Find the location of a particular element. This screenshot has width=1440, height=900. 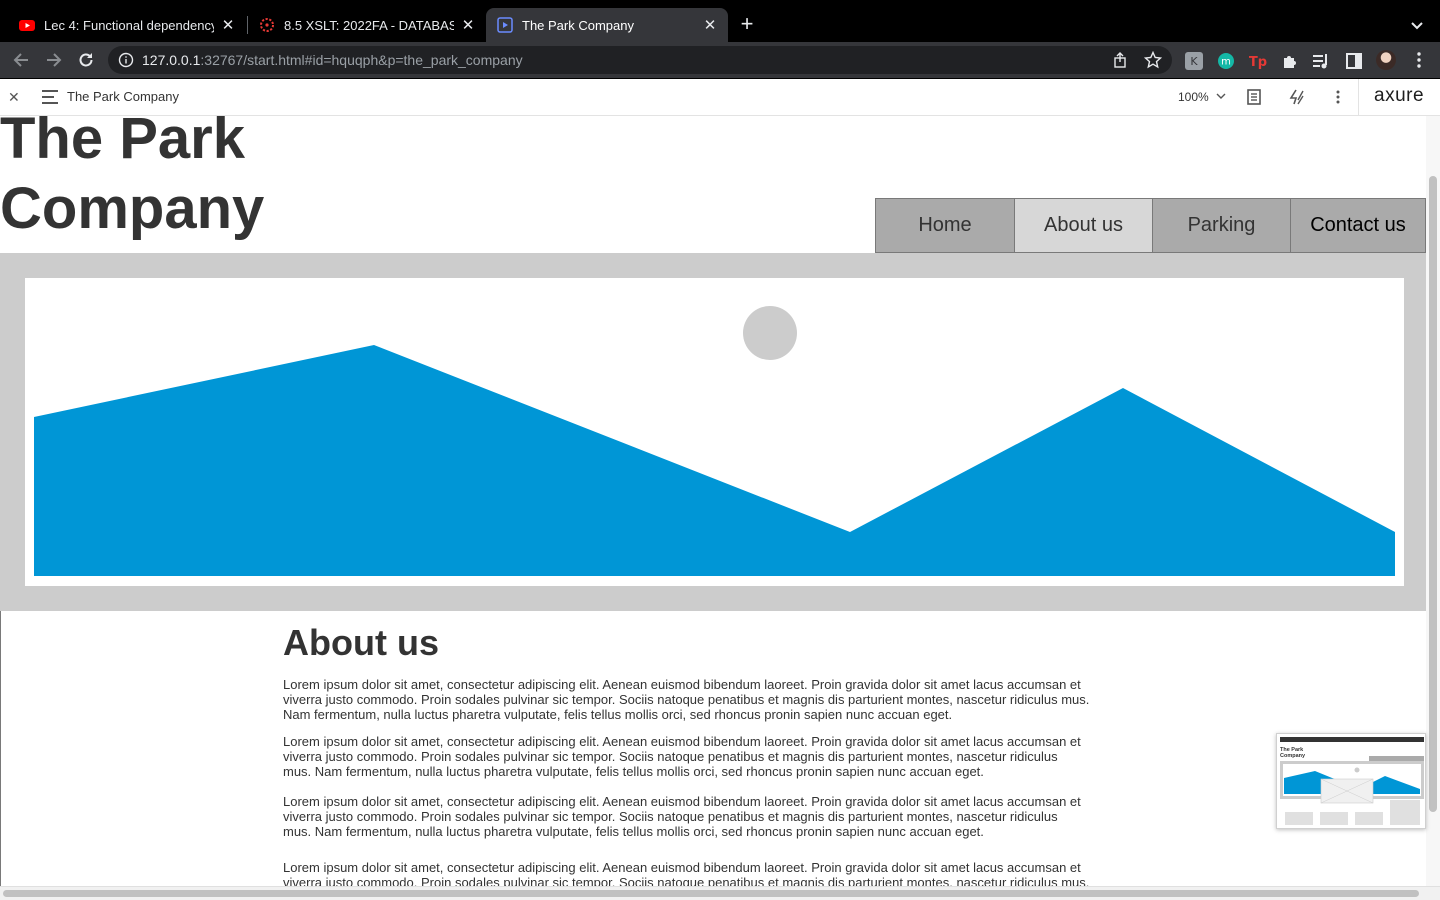

tab-youtube-lecture: Lec 4: Functional dependency ✕ is located at coordinates (127, 25).